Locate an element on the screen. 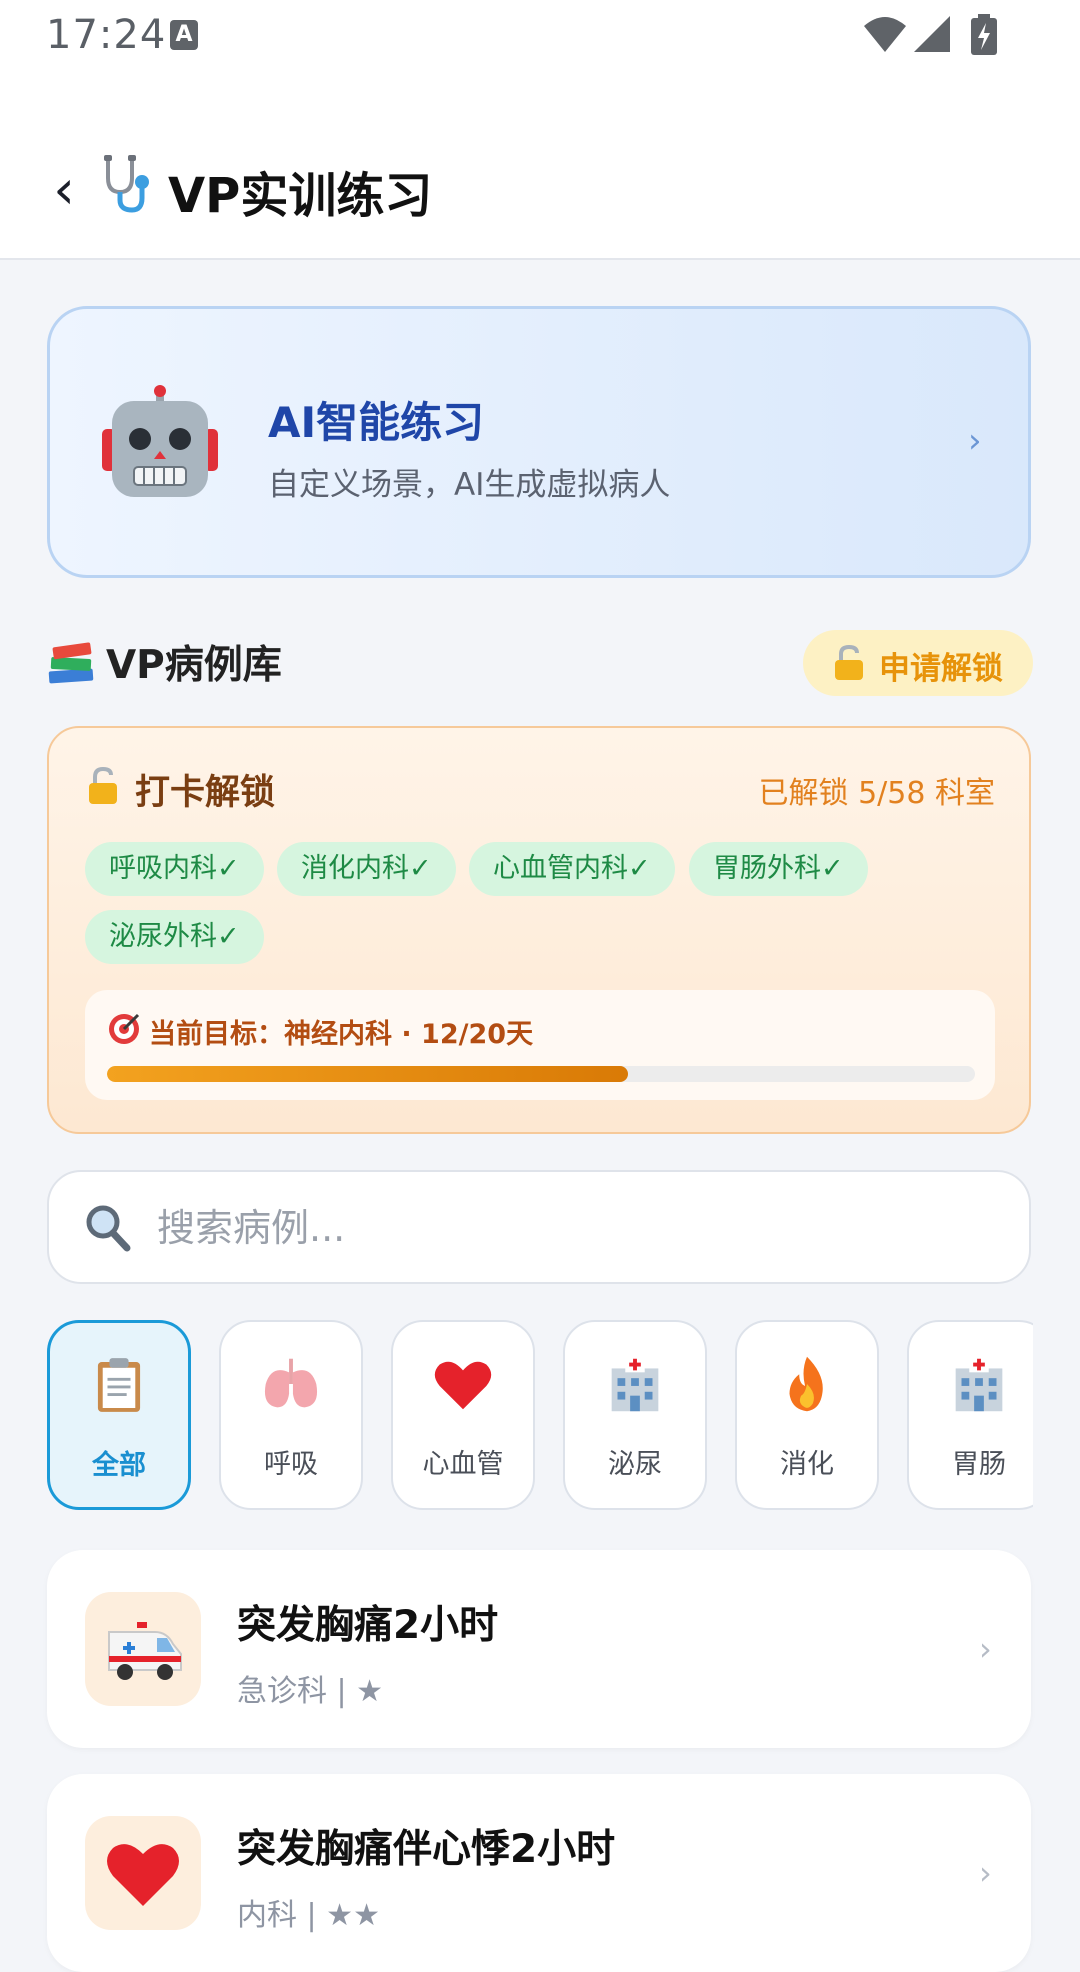 This screenshot has width=1080, height=1972. signal-icon is located at coordinates (932, 34).